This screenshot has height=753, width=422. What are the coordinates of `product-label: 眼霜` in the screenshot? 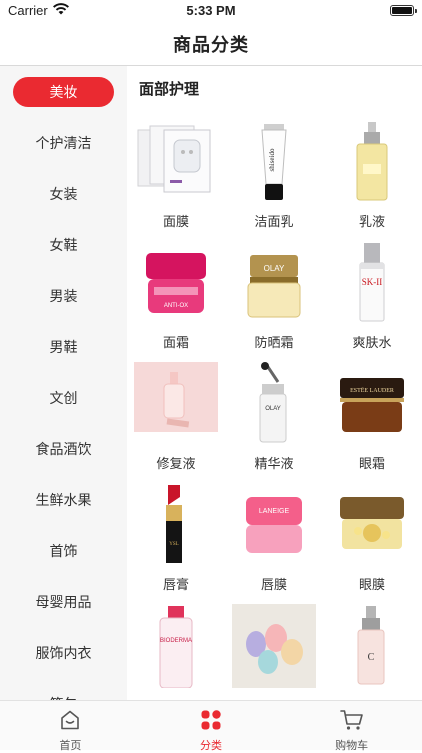 It's located at (371, 464).